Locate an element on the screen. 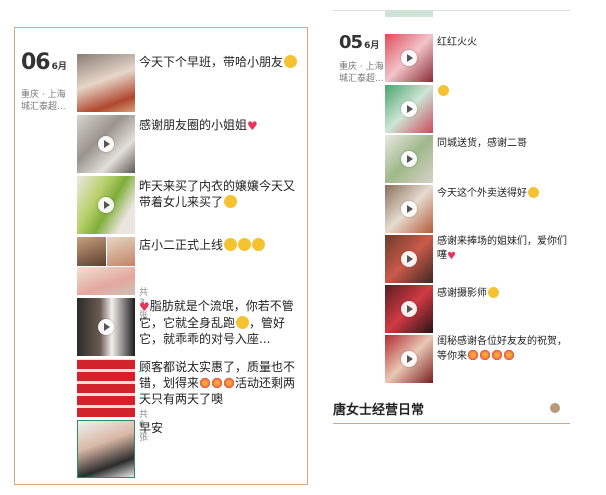  post-text-content: 店小二正式上线 is located at coordinates (181, 245).